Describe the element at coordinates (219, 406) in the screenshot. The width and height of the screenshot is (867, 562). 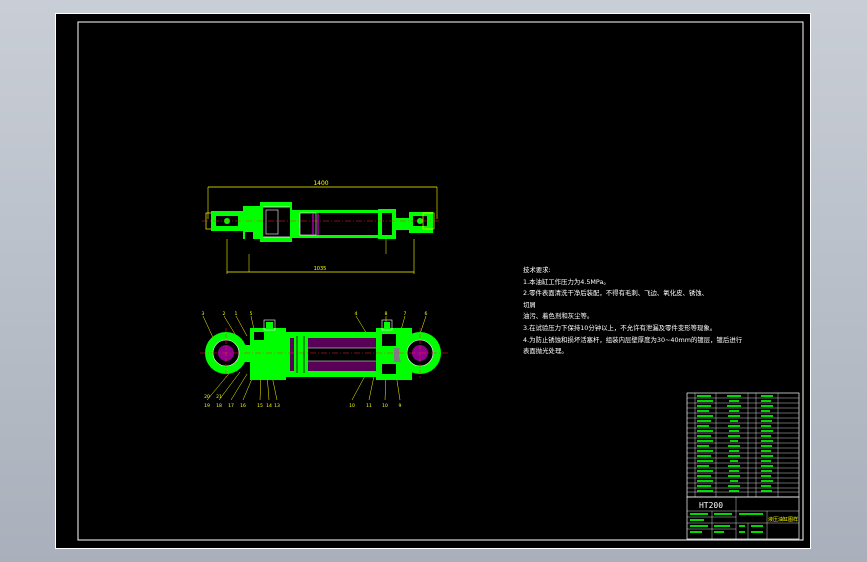
I see `balloon-18: 18` at that location.